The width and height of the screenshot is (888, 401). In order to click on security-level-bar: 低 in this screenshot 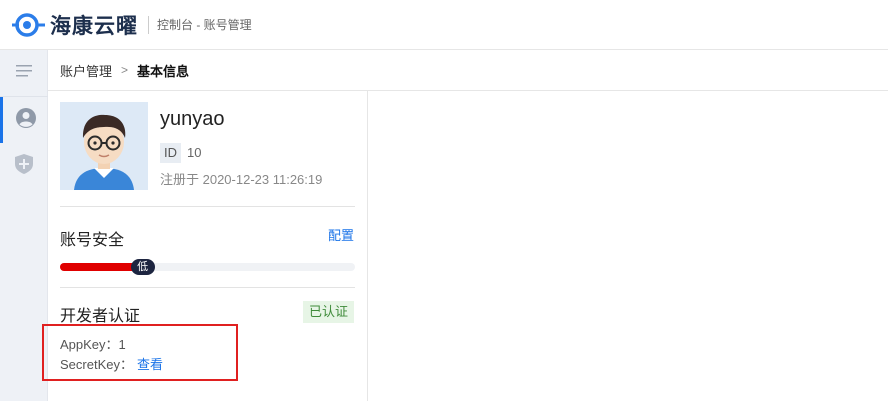, I will do `click(207, 267)`.